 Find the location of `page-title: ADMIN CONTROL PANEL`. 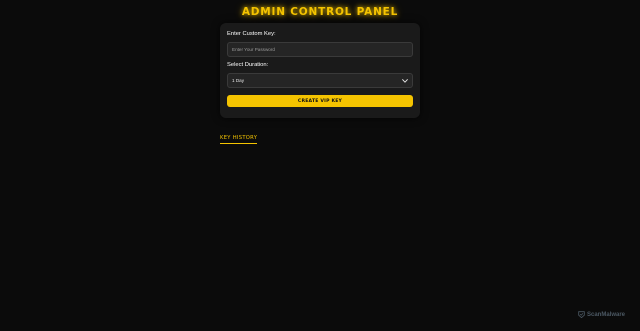

page-title: ADMIN CONTROL PANEL is located at coordinates (320, 12).